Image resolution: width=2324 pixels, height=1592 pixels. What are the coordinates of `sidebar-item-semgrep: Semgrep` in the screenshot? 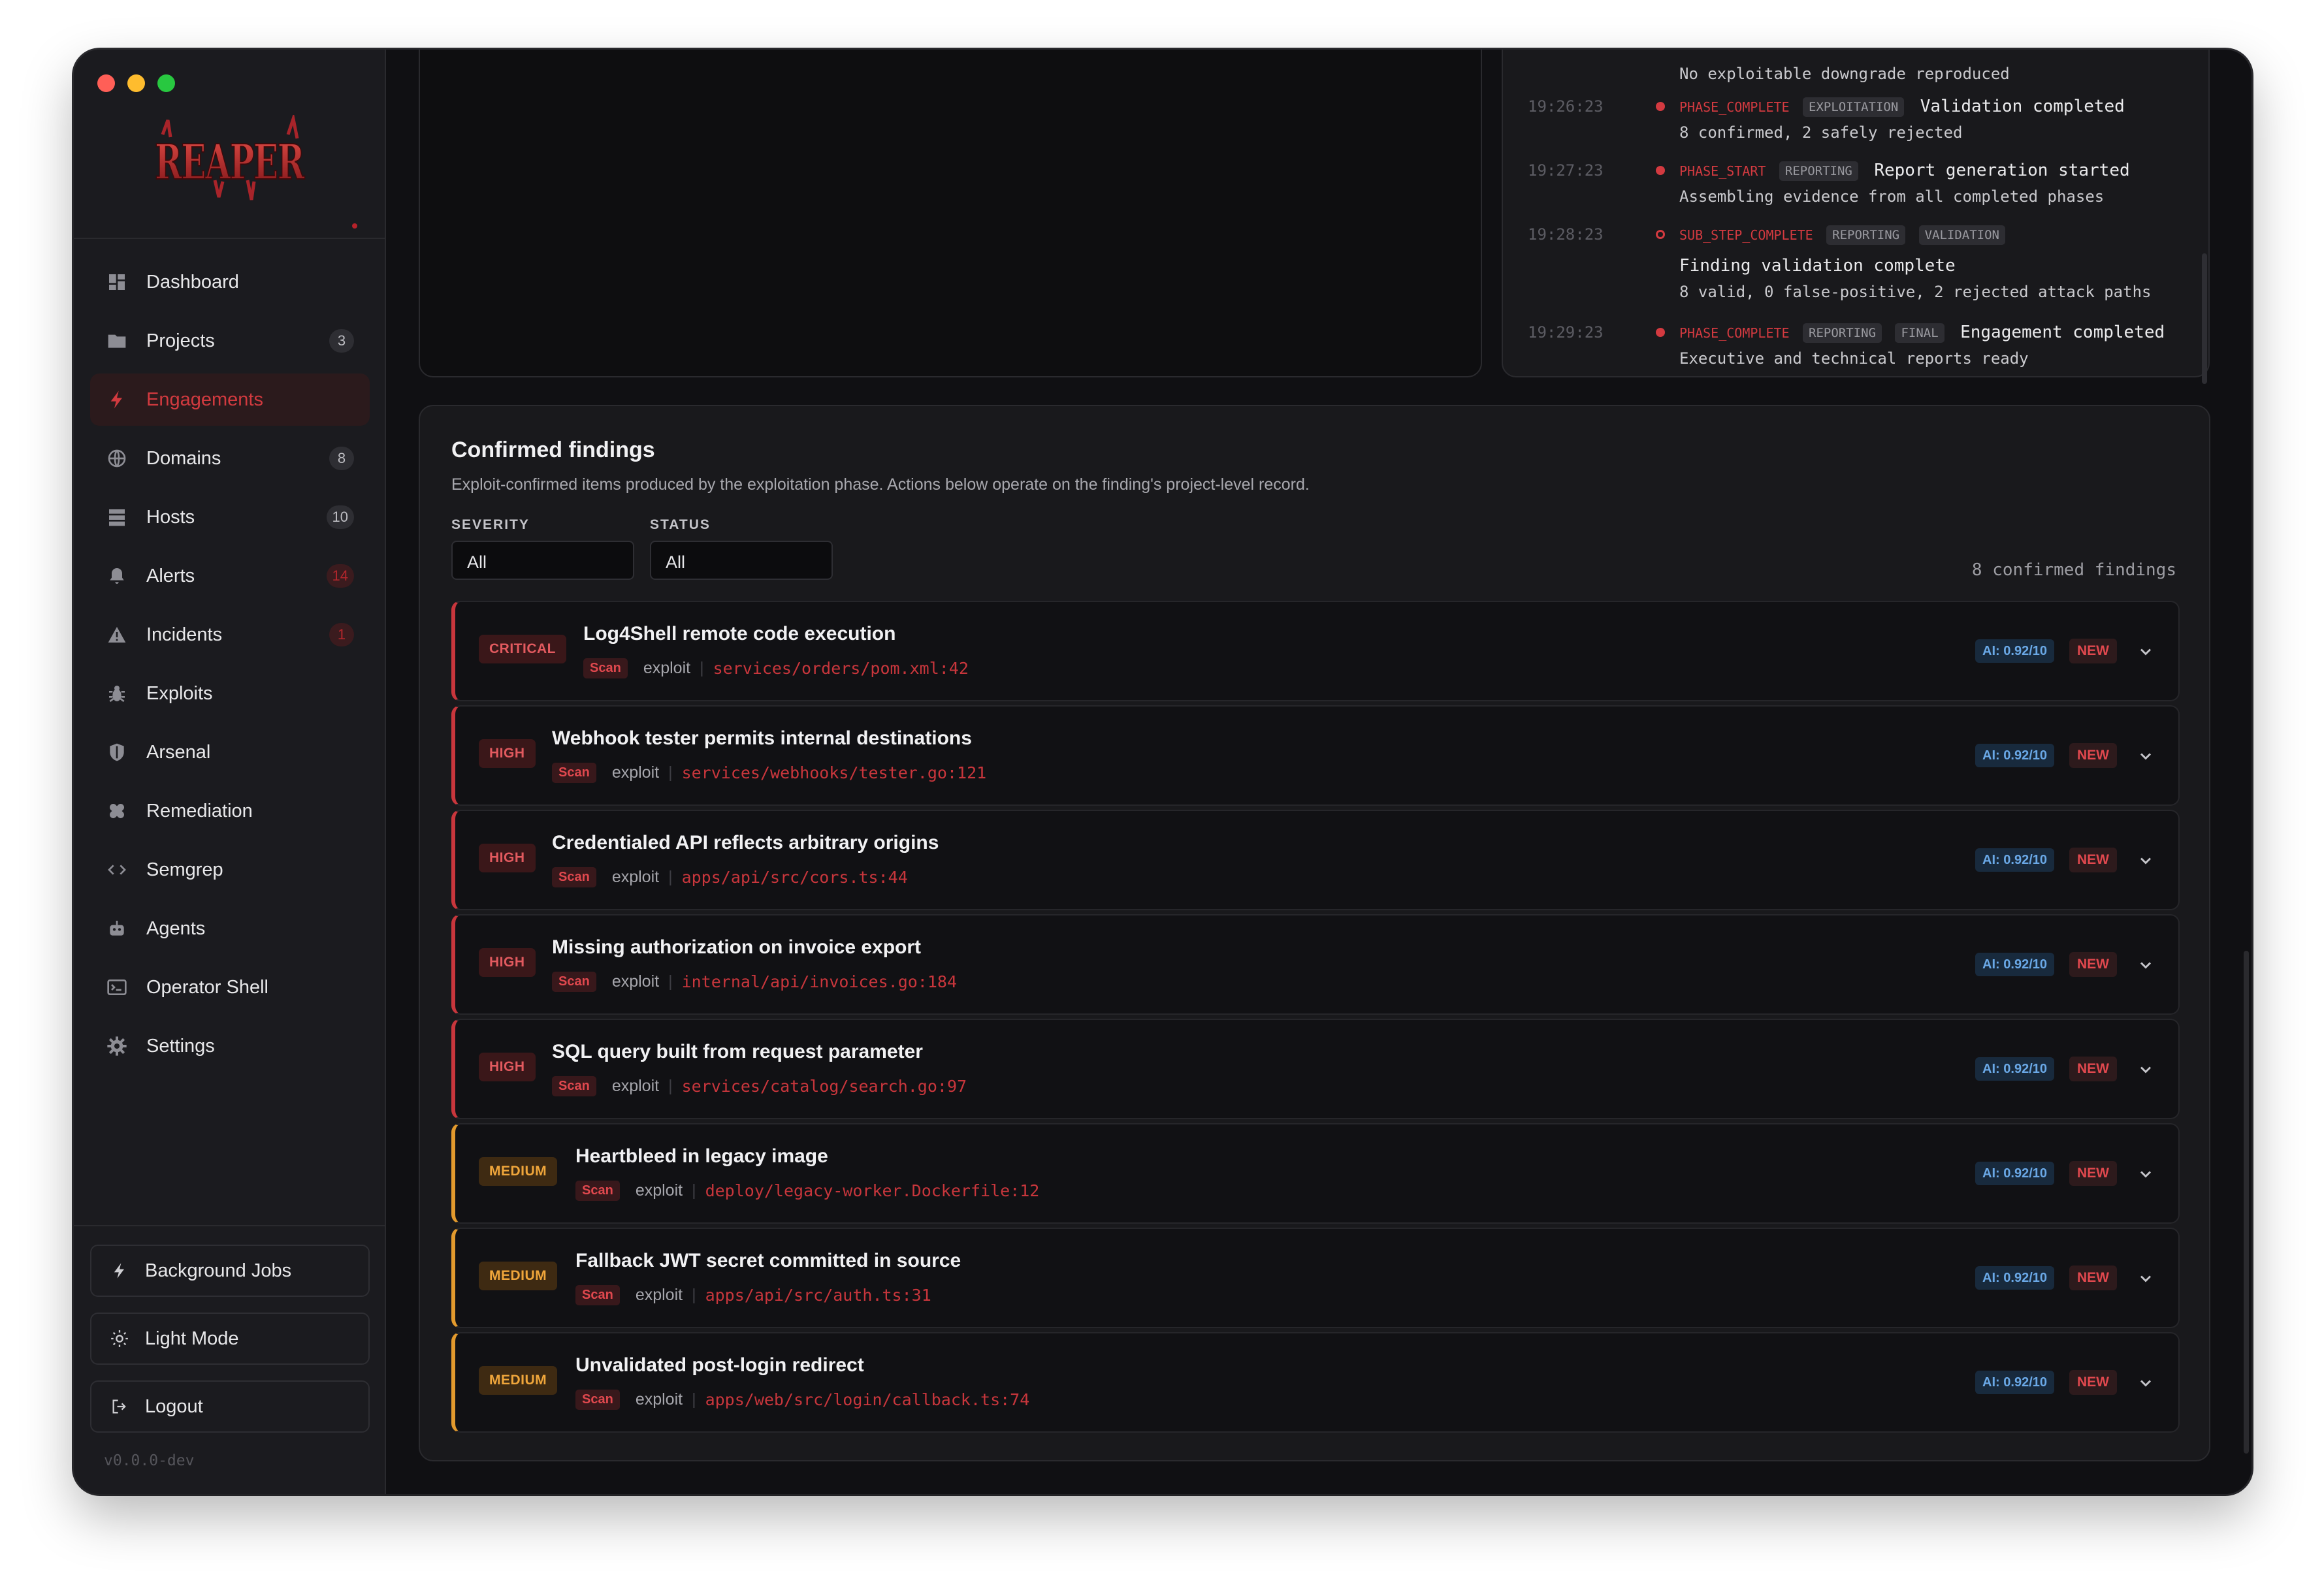 It's located at (230, 870).